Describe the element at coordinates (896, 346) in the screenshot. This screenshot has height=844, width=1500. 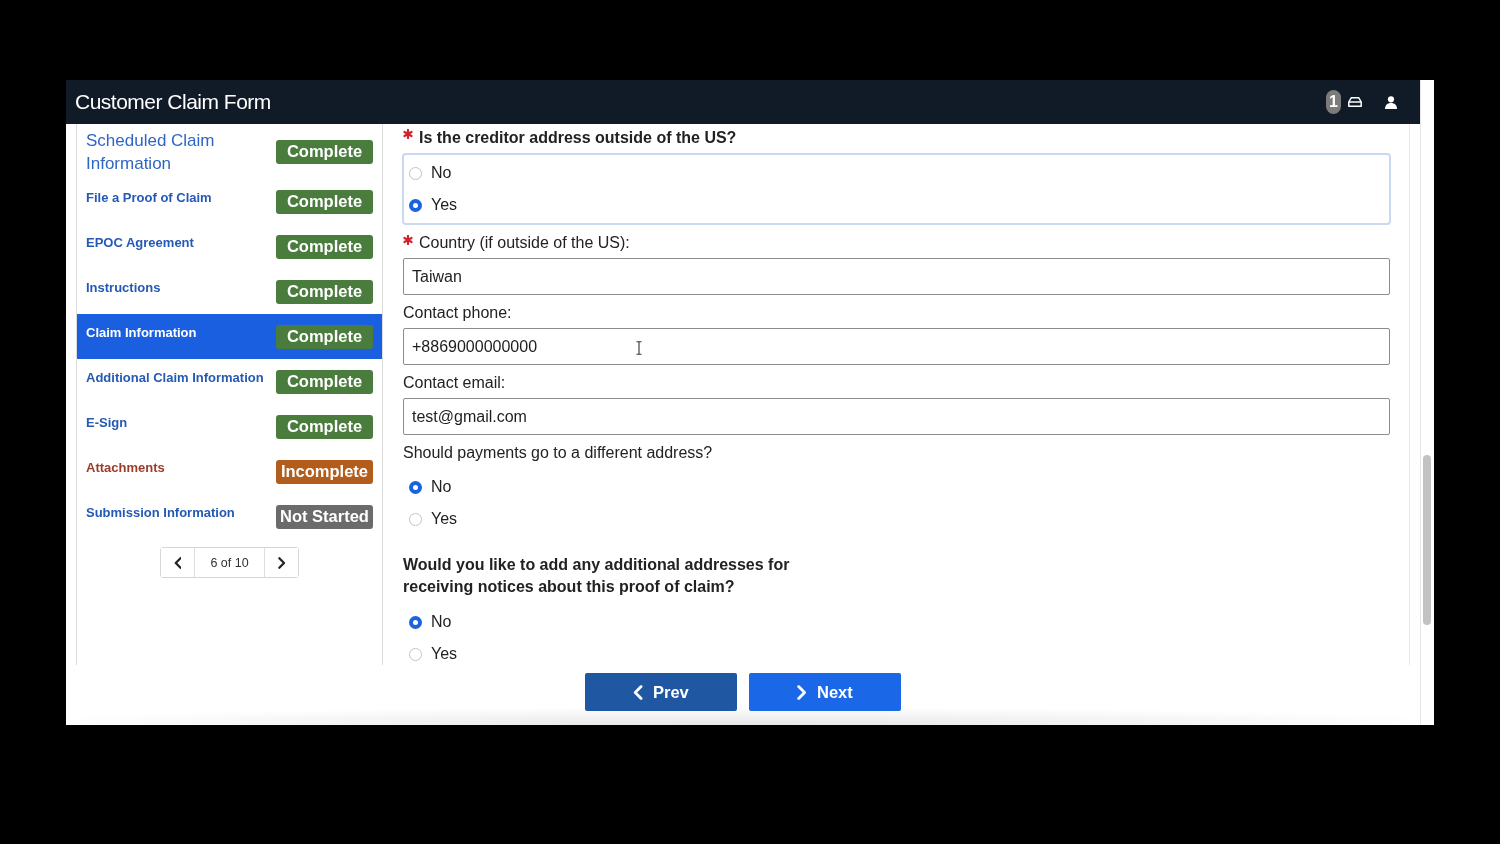
I see `input-field: +8869000000000` at that location.